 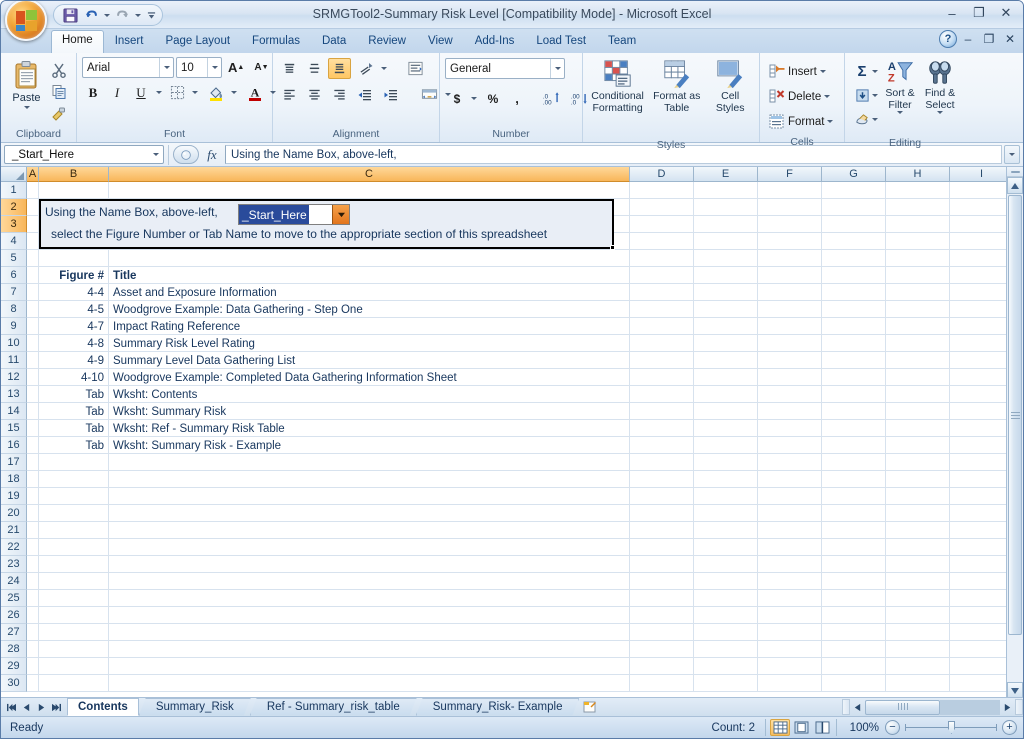 I want to click on cell-D17, so click(x=662, y=462).